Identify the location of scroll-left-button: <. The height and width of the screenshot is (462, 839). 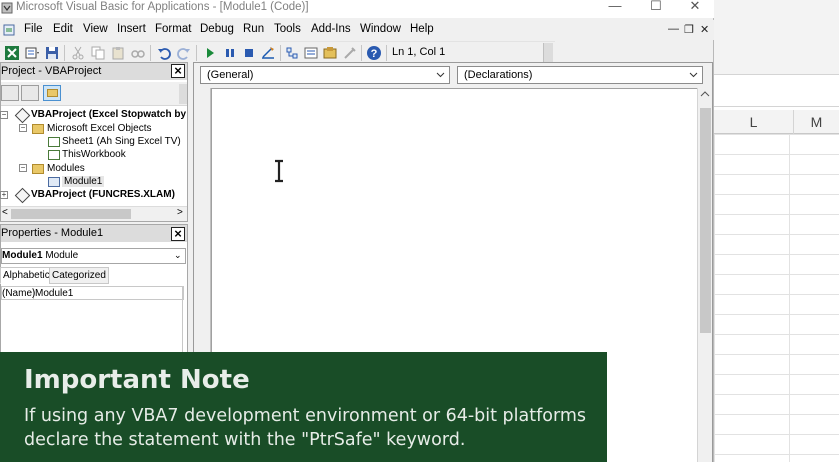
(5, 212).